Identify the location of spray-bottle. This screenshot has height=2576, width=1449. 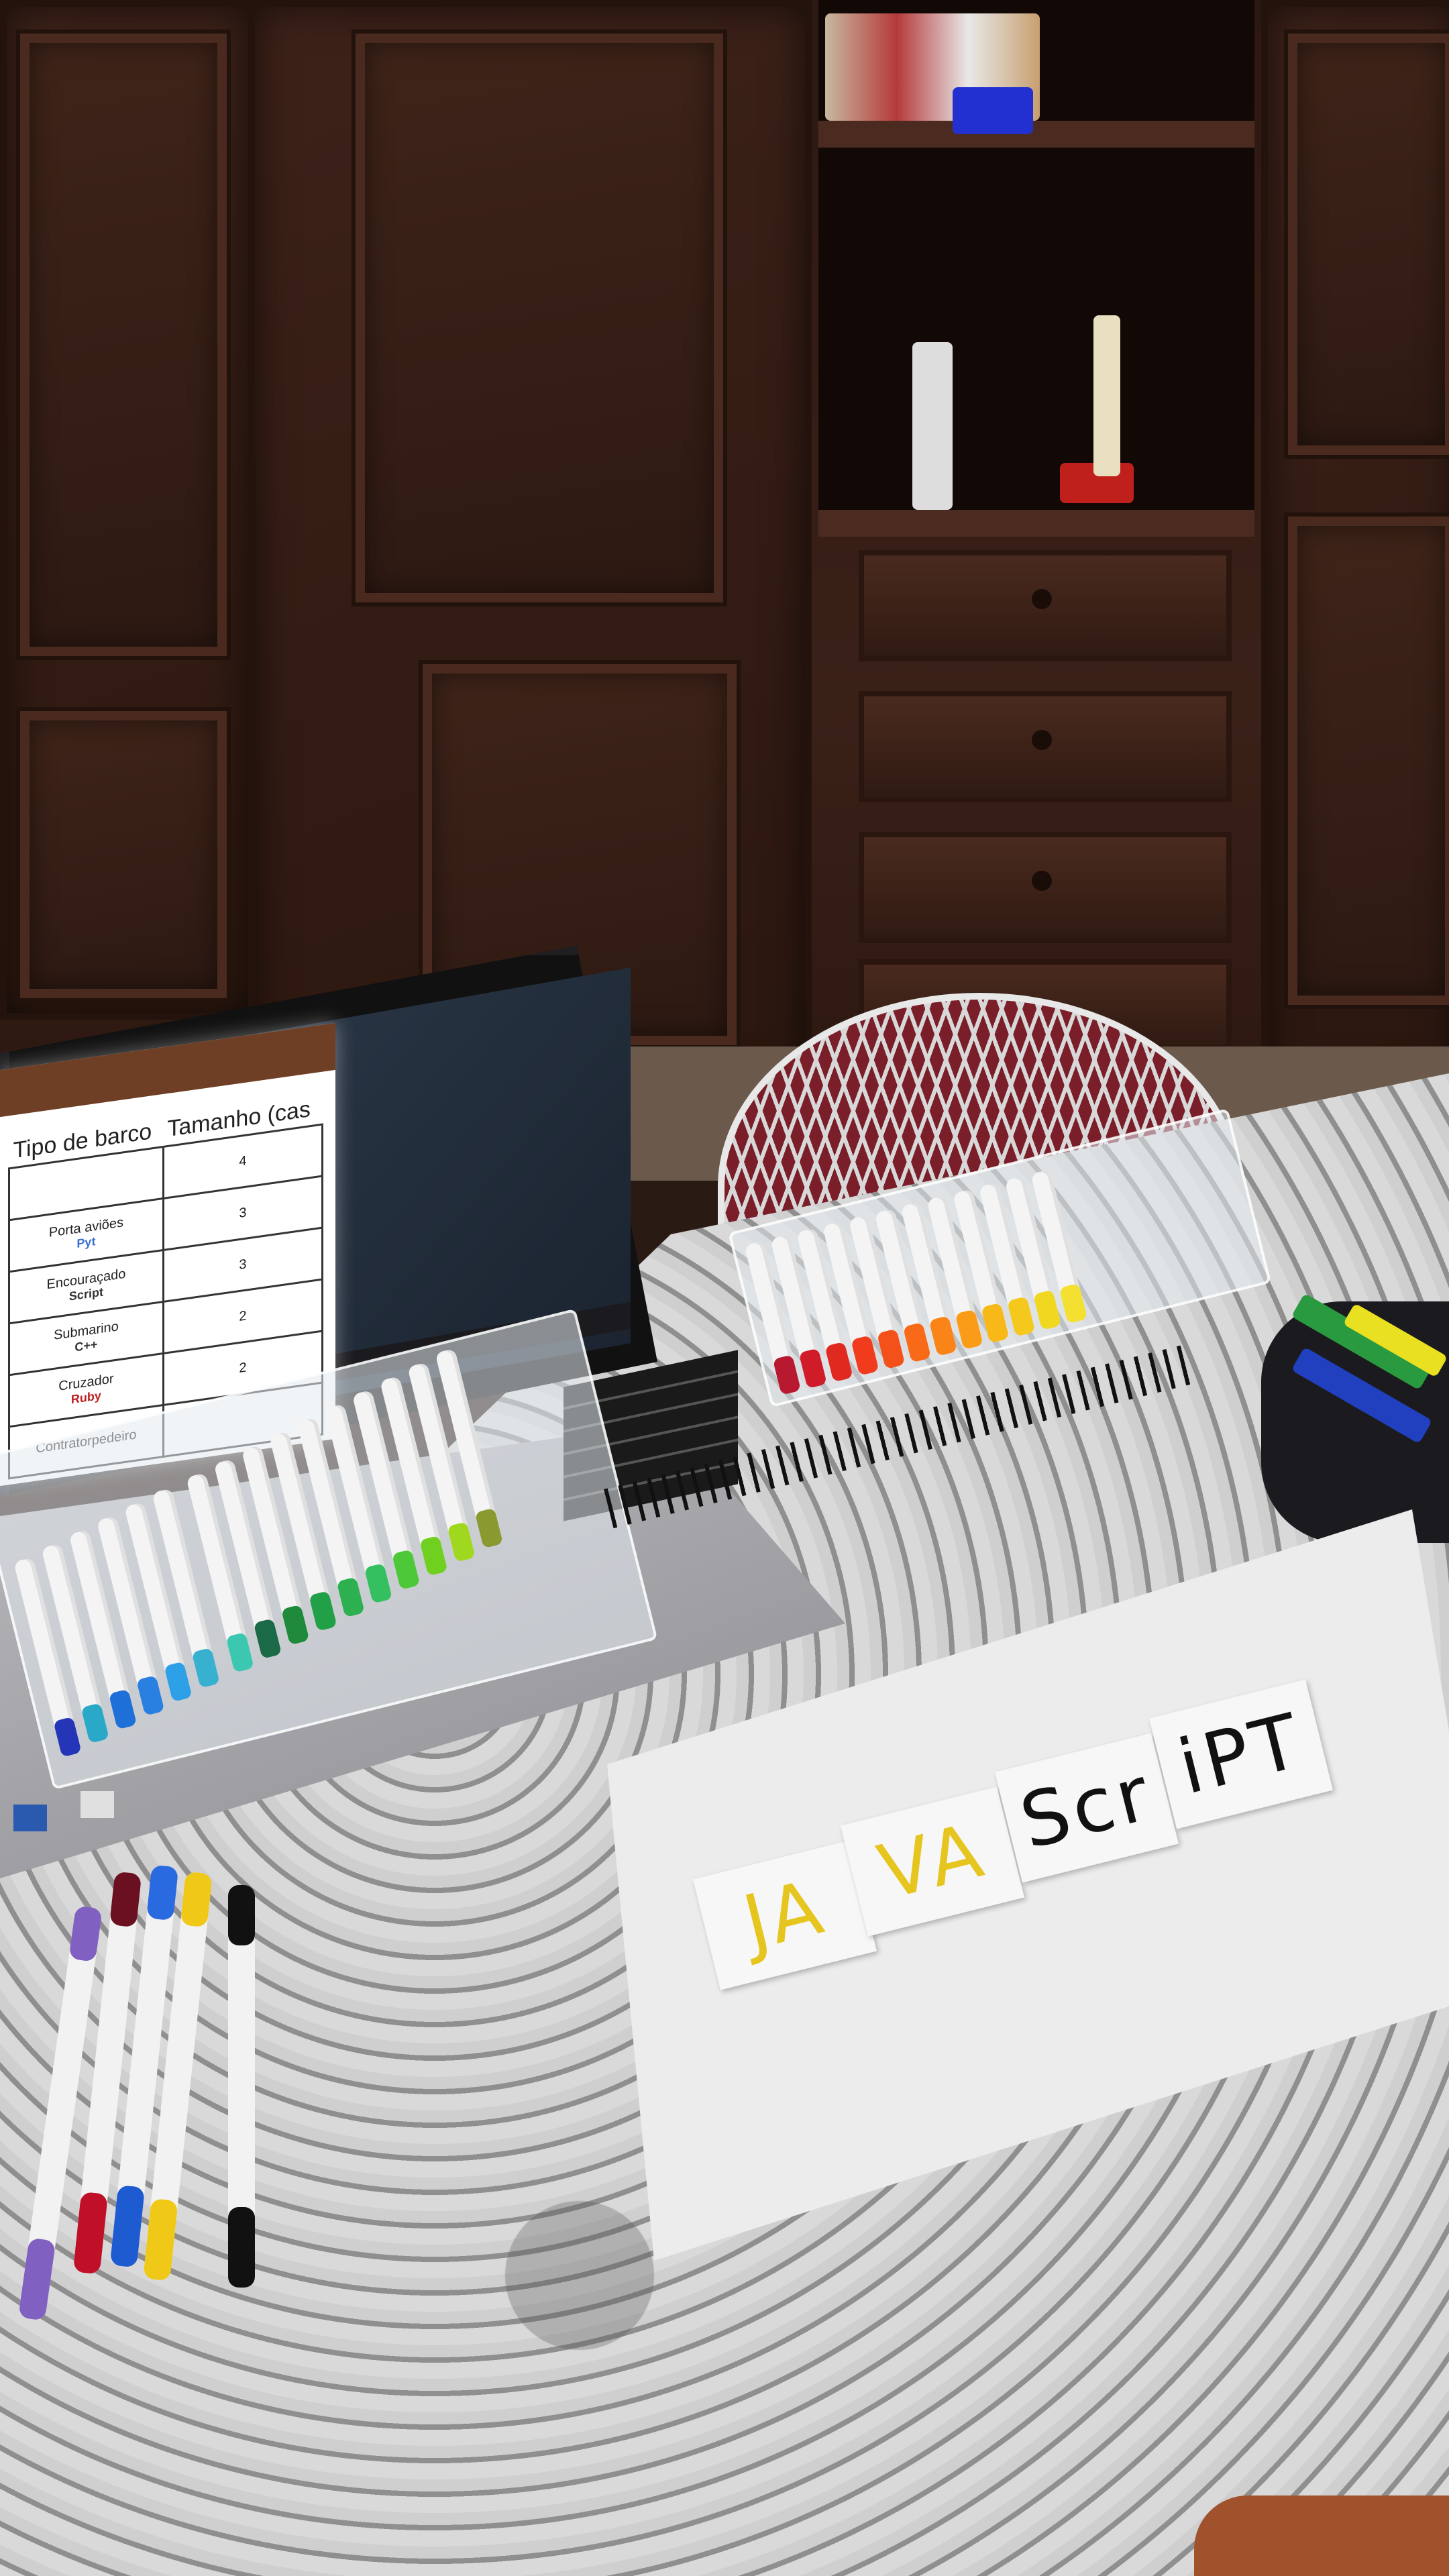
(932, 426).